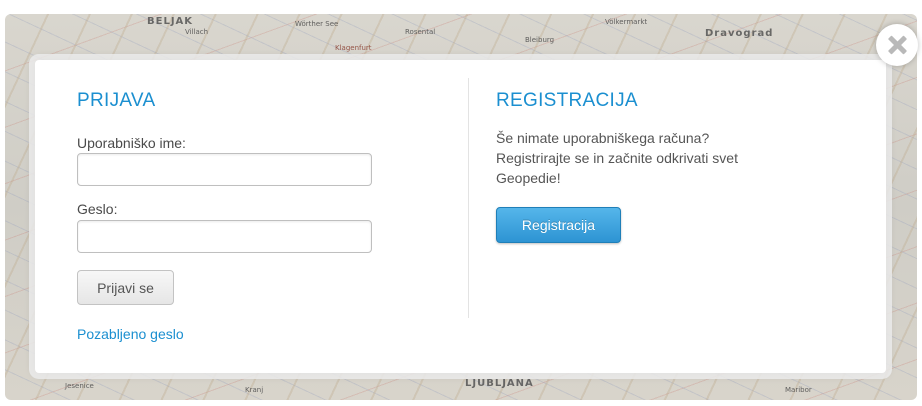 This screenshot has width=922, height=406. Describe the element at coordinates (130, 334) in the screenshot. I see `forgot-password-link: Pozabljeno geslo` at that location.